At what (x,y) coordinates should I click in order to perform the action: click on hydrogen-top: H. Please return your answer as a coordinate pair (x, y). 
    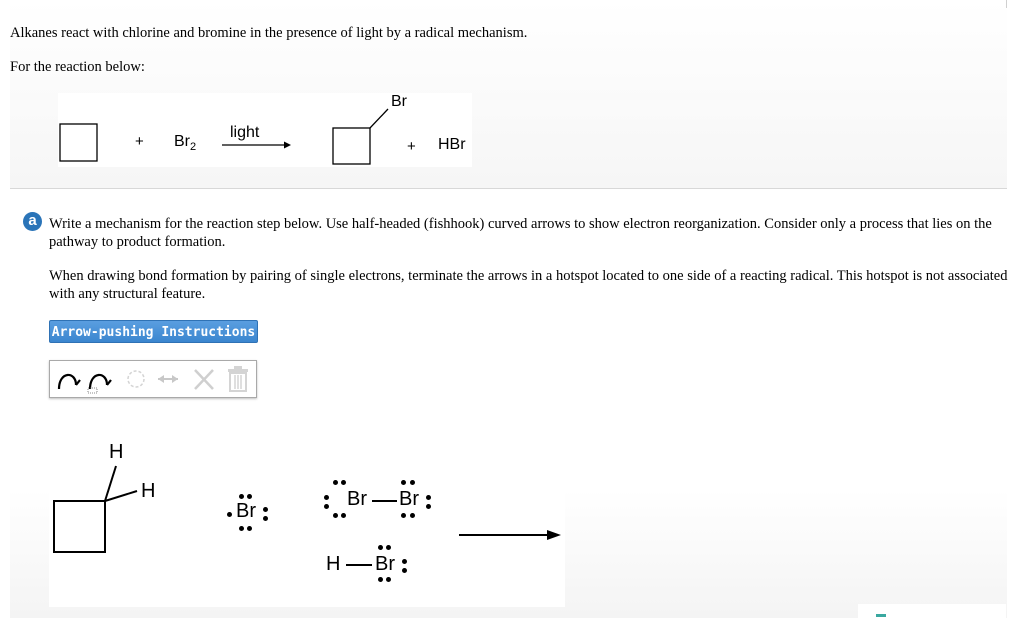
    Looking at the image, I should click on (116, 452).